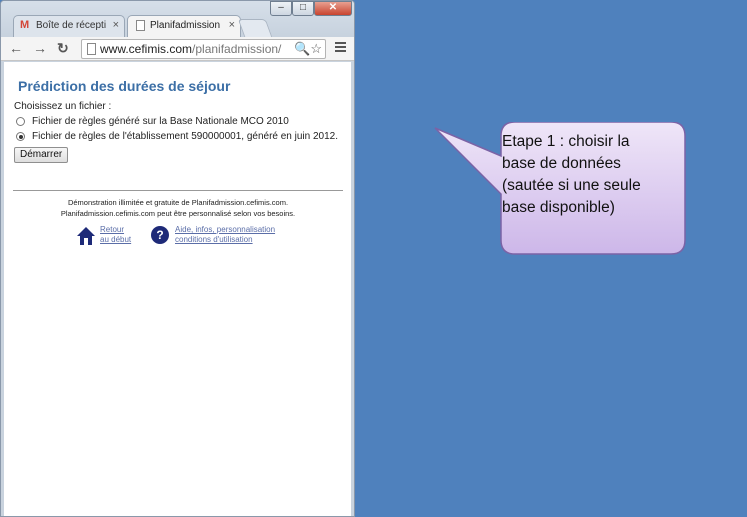  What do you see at coordinates (40, 48) in the screenshot?
I see `forward-arrow-icon: →` at bounding box center [40, 48].